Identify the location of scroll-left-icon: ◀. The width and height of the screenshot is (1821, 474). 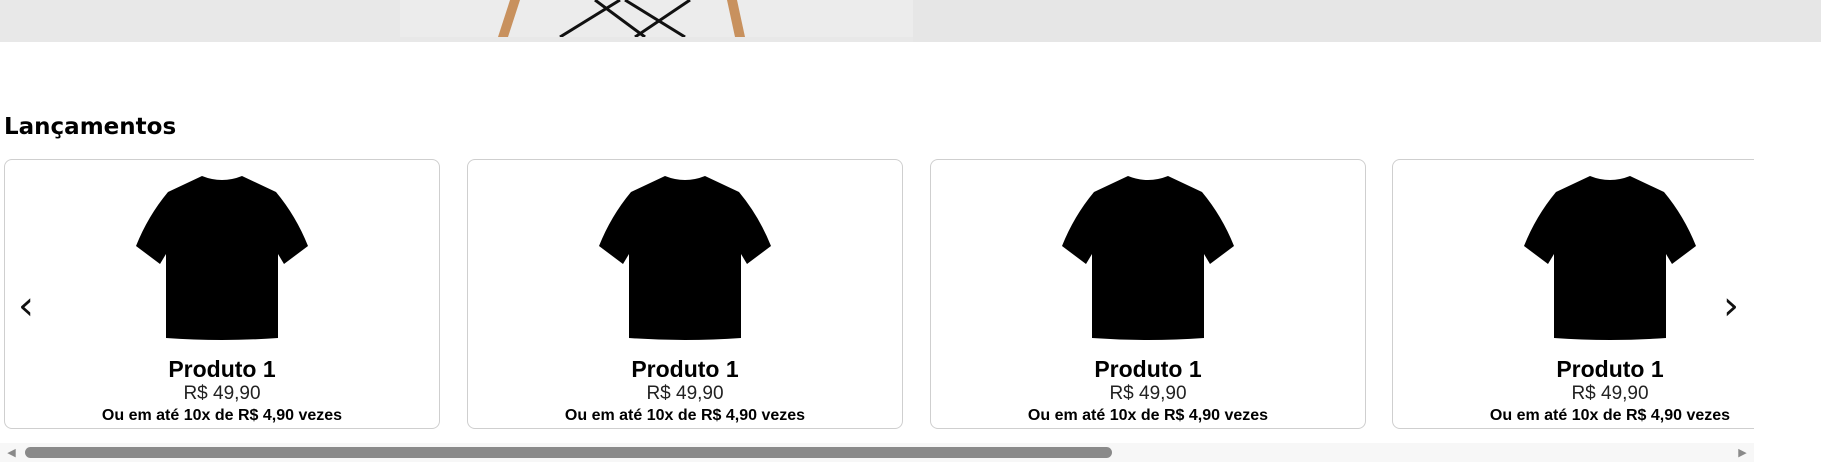
(11, 452).